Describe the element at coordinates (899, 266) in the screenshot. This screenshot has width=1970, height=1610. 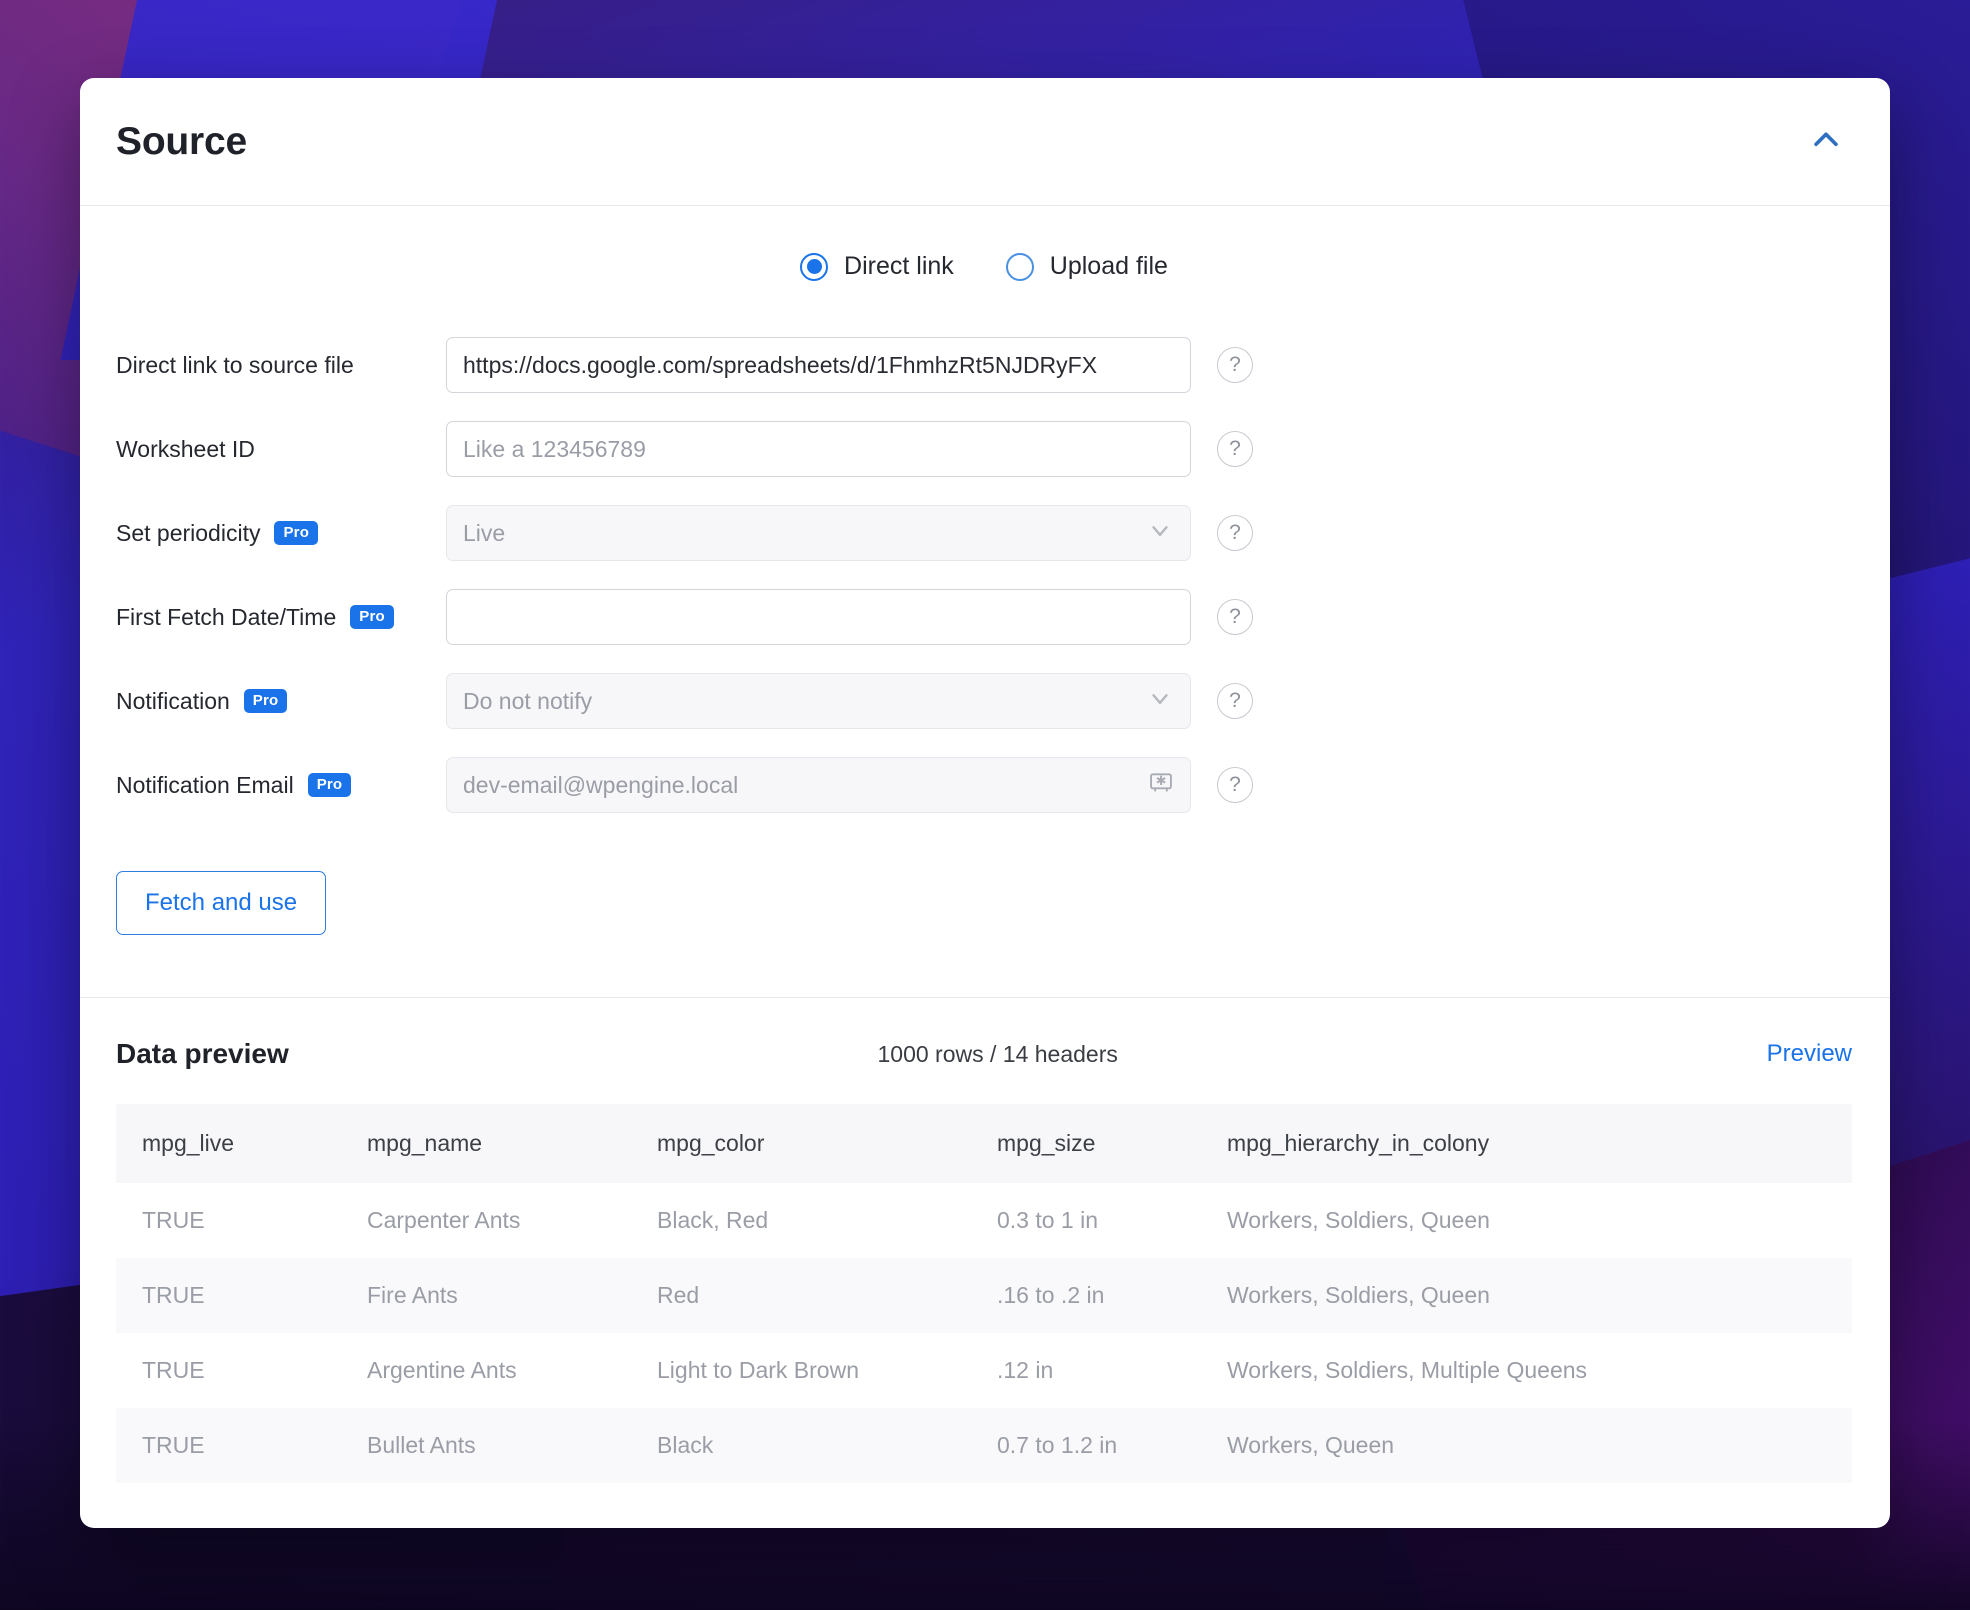
I see `radio-direct-link-label: Direct link` at that location.